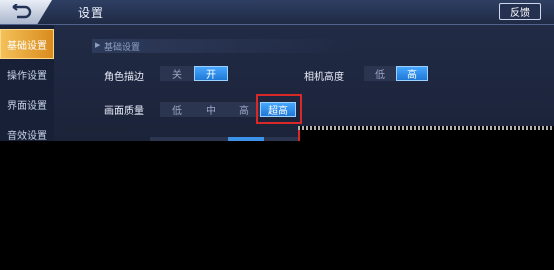 The height and width of the screenshot is (270, 554). I want to click on outline-toggle: 关 开, so click(194, 73).